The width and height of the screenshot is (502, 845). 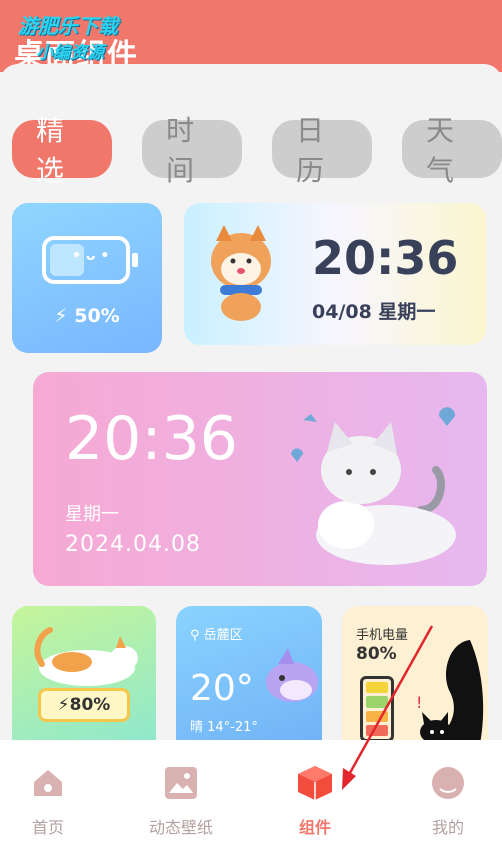 What do you see at coordinates (382, 635) in the screenshot?
I see `phone-battery-label: 手机电量` at bounding box center [382, 635].